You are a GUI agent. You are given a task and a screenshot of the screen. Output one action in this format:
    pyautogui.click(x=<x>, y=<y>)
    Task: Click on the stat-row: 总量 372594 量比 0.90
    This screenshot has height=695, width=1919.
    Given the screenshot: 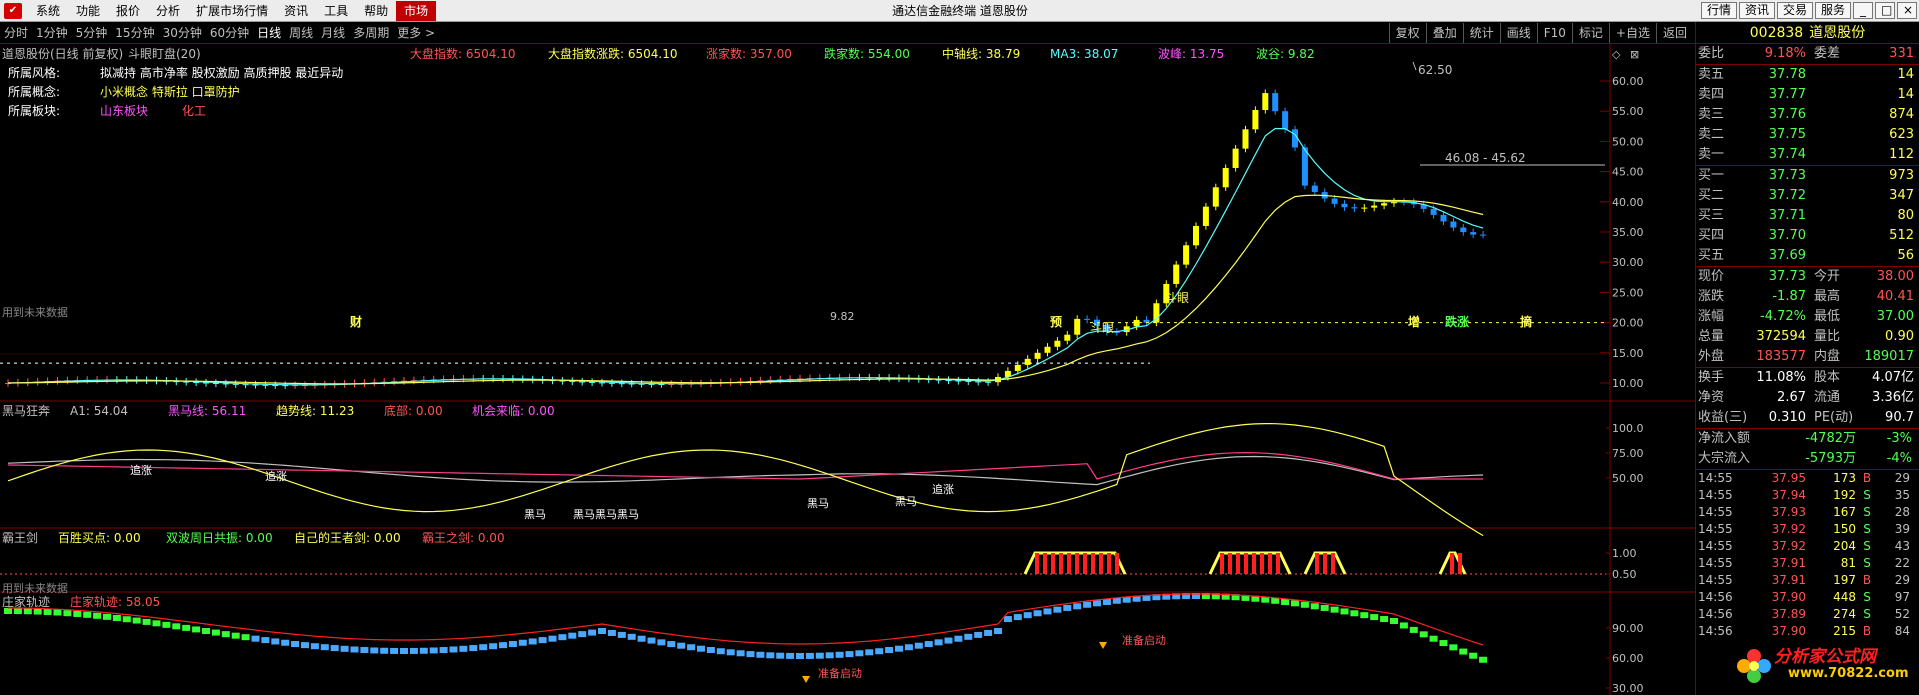 What is the action you would take?
    pyautogui.click(x=1806, y=336)
    